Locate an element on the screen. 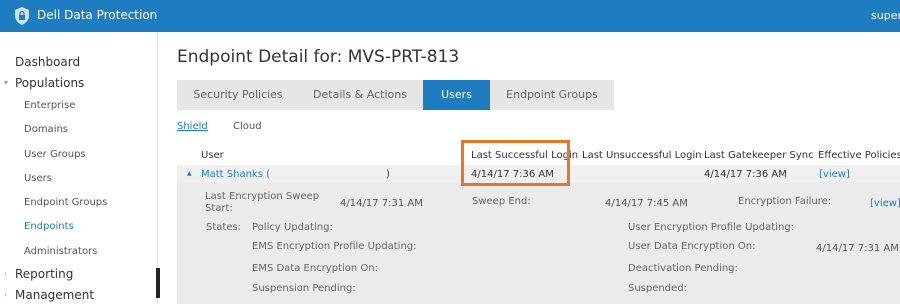  encryption-failure-label: Encryption Failure: is located at coordinates (785, 201).